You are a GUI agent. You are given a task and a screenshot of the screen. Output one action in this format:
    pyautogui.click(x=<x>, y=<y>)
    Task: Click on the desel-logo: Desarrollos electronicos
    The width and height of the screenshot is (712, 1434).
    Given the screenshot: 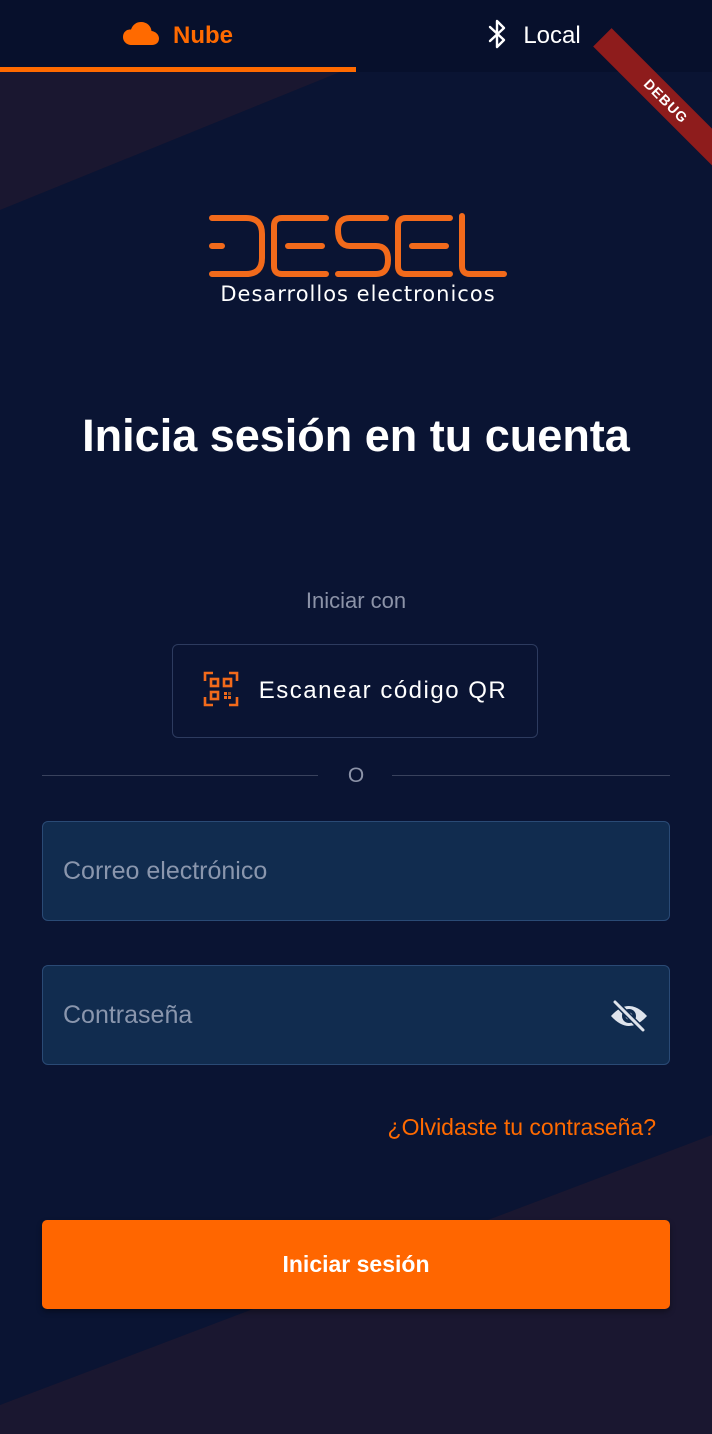 What is the action you would take?
    pyautogui.click(x=358, y=260)
    